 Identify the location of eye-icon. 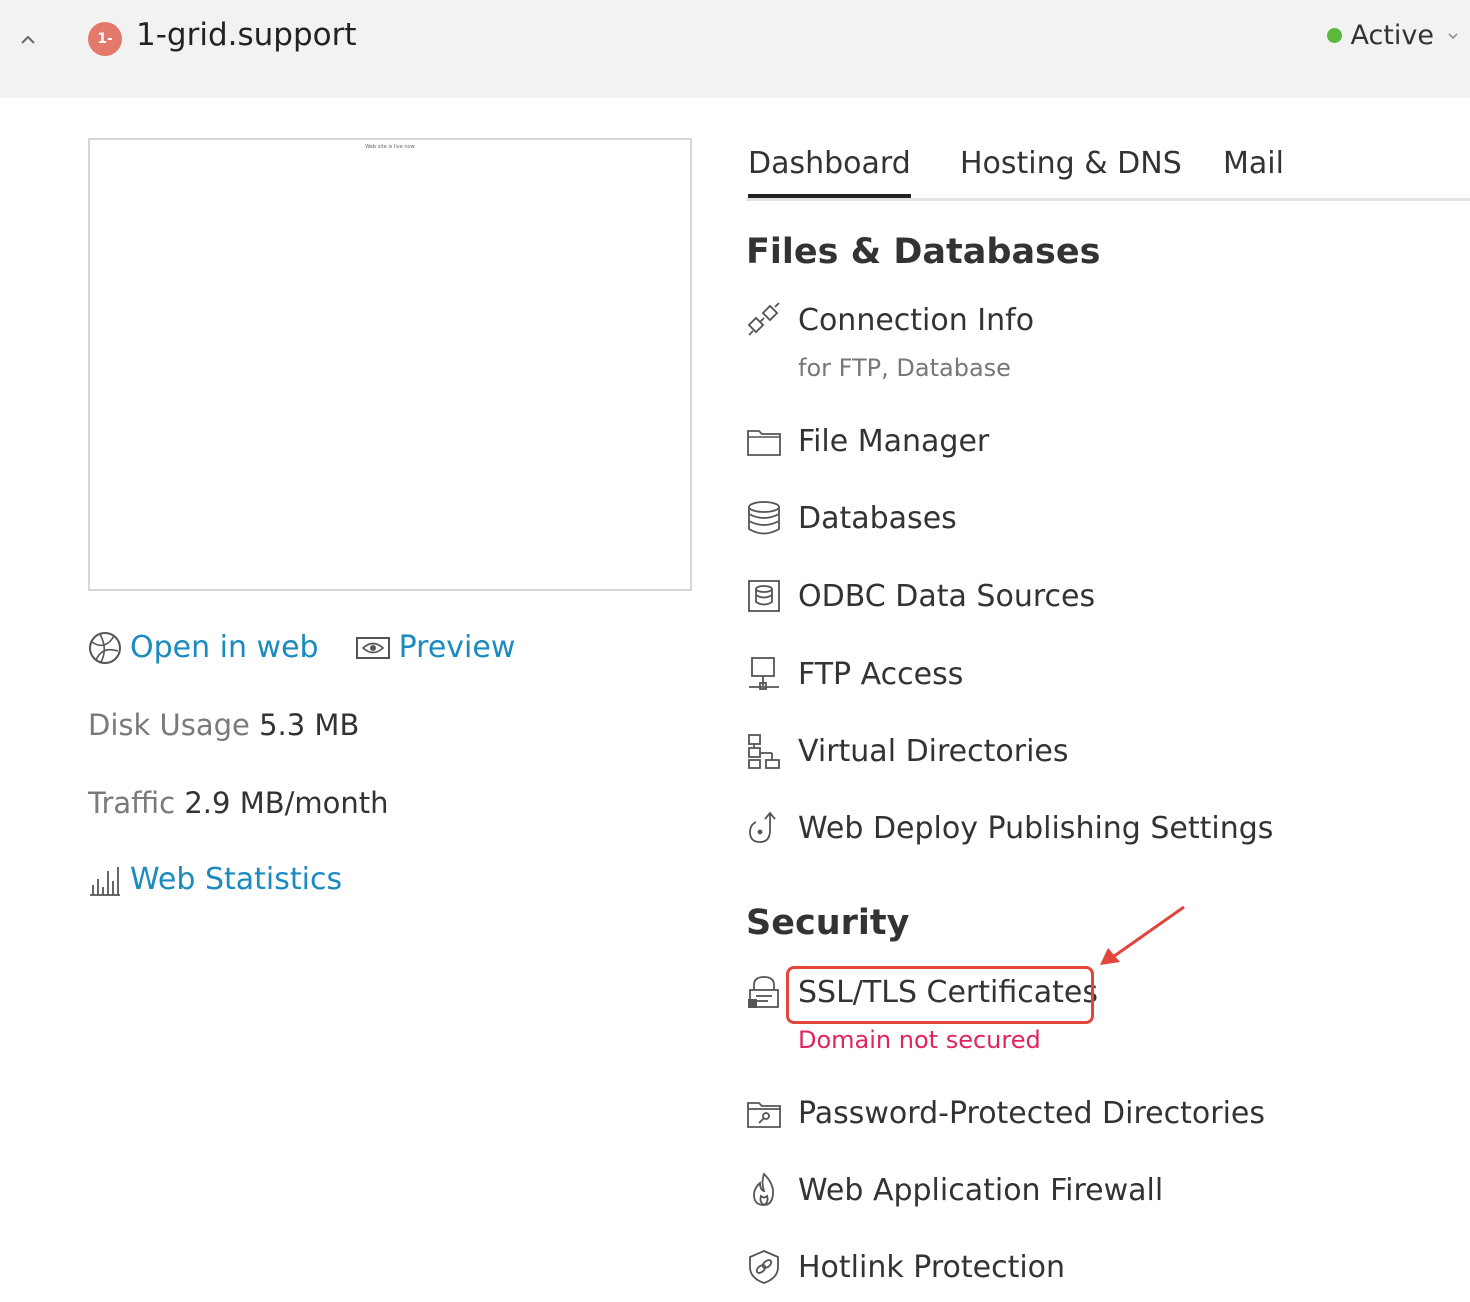
(372, 647).